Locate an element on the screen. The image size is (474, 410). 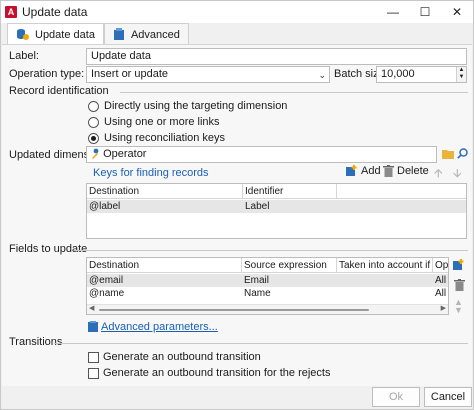
tab-update-data: Update data is located at coordinates (55, 34).